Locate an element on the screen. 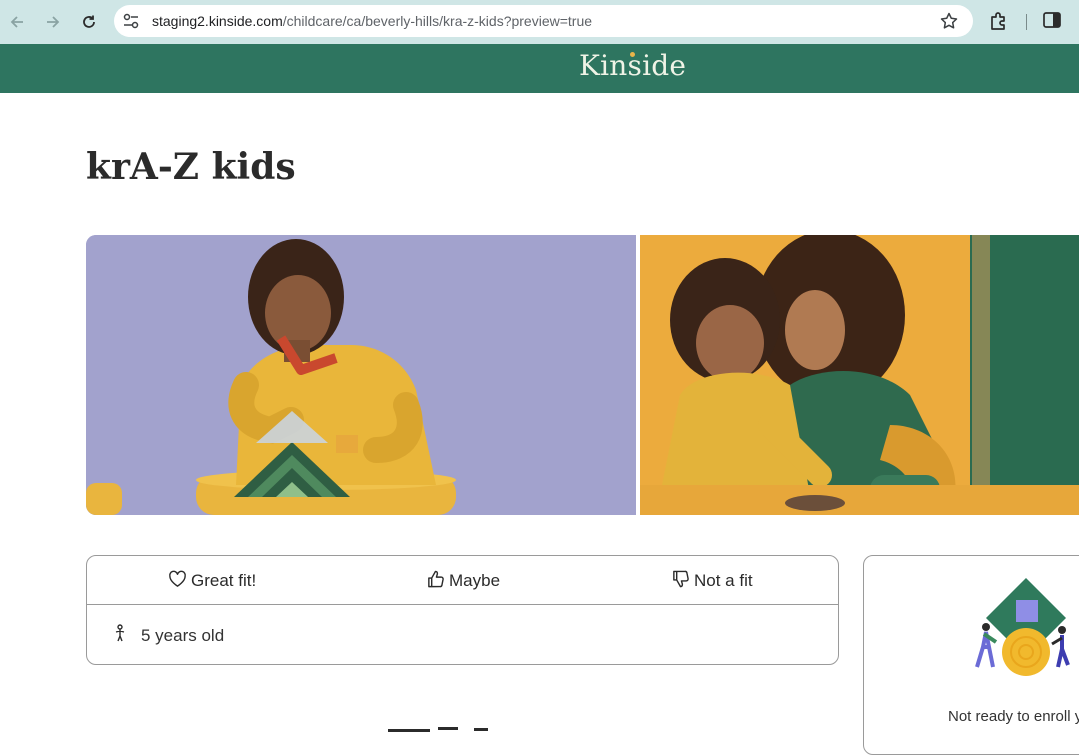 This screenshot has width=1079, height=755. logo-dot is located at coordinates (632, 54).